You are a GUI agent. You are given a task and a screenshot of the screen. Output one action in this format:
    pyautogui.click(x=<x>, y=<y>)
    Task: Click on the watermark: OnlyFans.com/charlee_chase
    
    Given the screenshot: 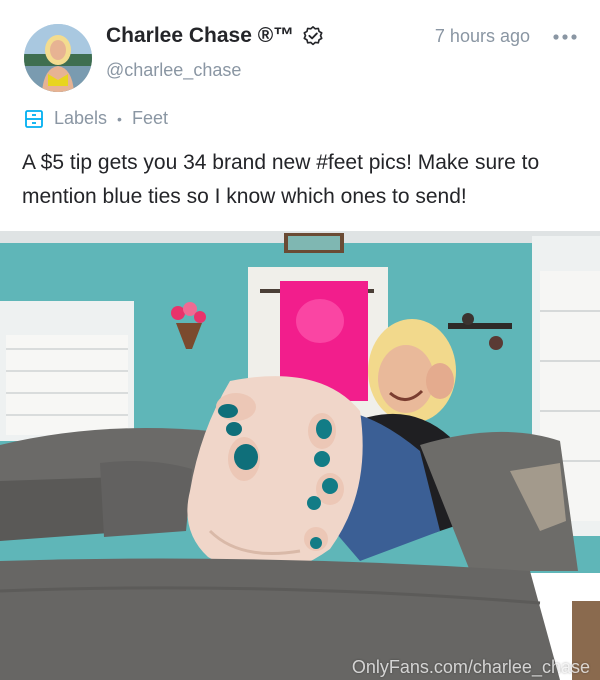 What is the action you would take?
    pyautogui.click(x=470, y=667)
    